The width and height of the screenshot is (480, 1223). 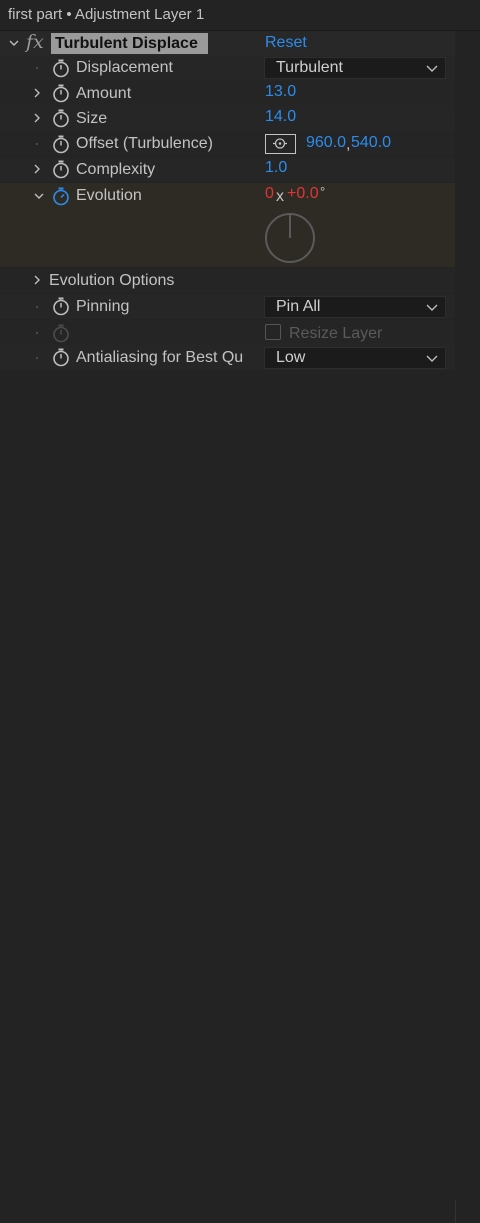 I want to click on property-row-amount: Amount 13.0, so click(x=227, y=93).